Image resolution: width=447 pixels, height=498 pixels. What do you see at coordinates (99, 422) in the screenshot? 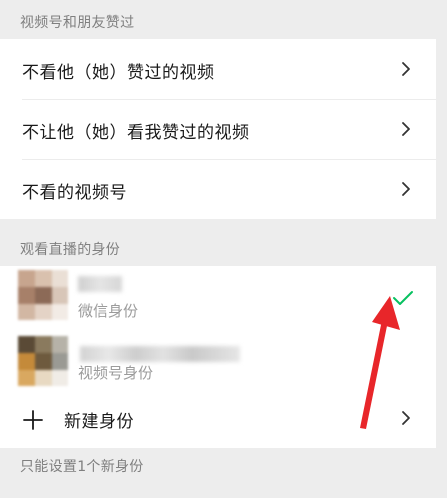
I see `new-identity-label: 新建身份` at bounding box center [99, 422].